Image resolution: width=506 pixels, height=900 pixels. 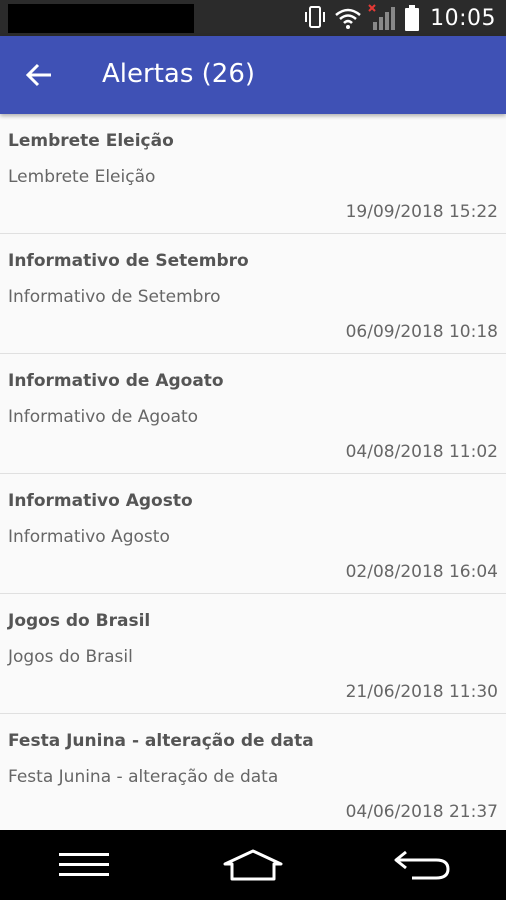 What do you see at coordinates (399, 18) in the screenshot?
I see `status-icons: 10:05` at bounding box center [399, 18].